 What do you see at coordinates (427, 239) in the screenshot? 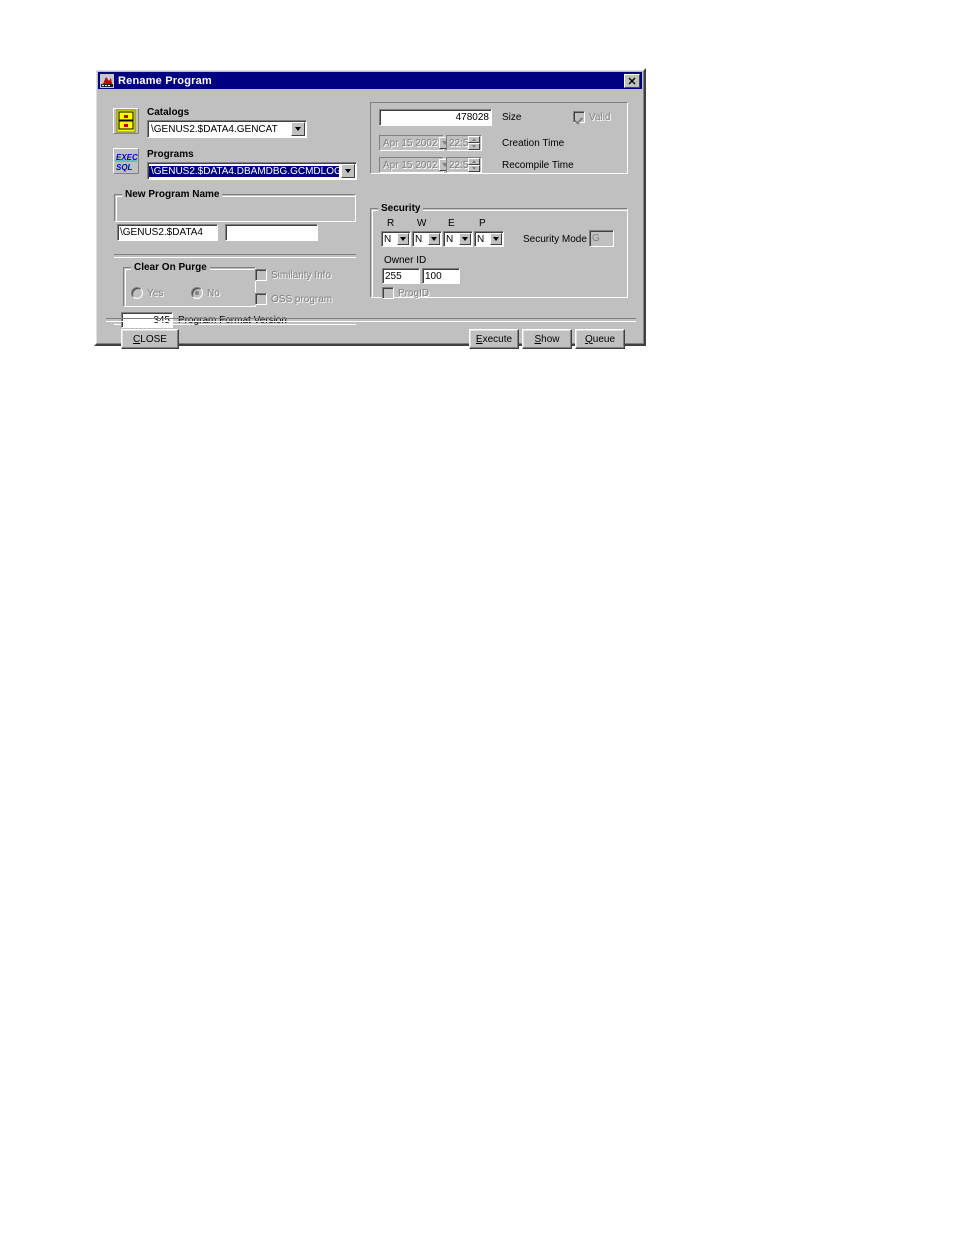
I see `security-write-combobox: N` at bounding box center [427, 239].